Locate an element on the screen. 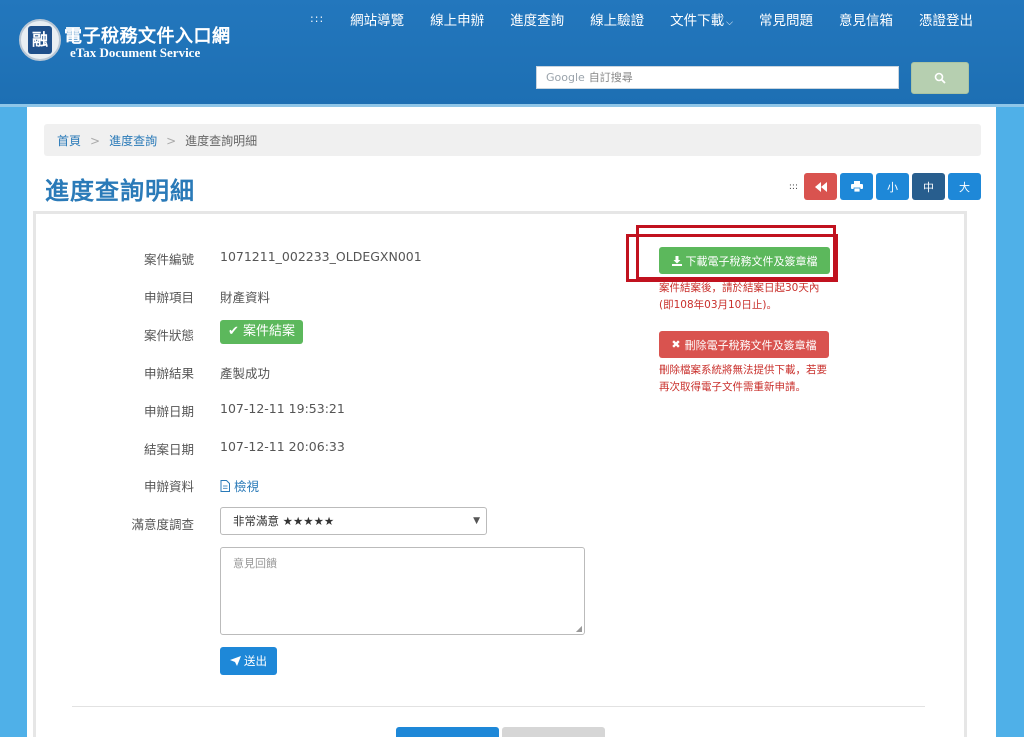 The height and width of the screenshot is (737, 1024). nav-accesskey: ::: is located at coordinates (317, 19).